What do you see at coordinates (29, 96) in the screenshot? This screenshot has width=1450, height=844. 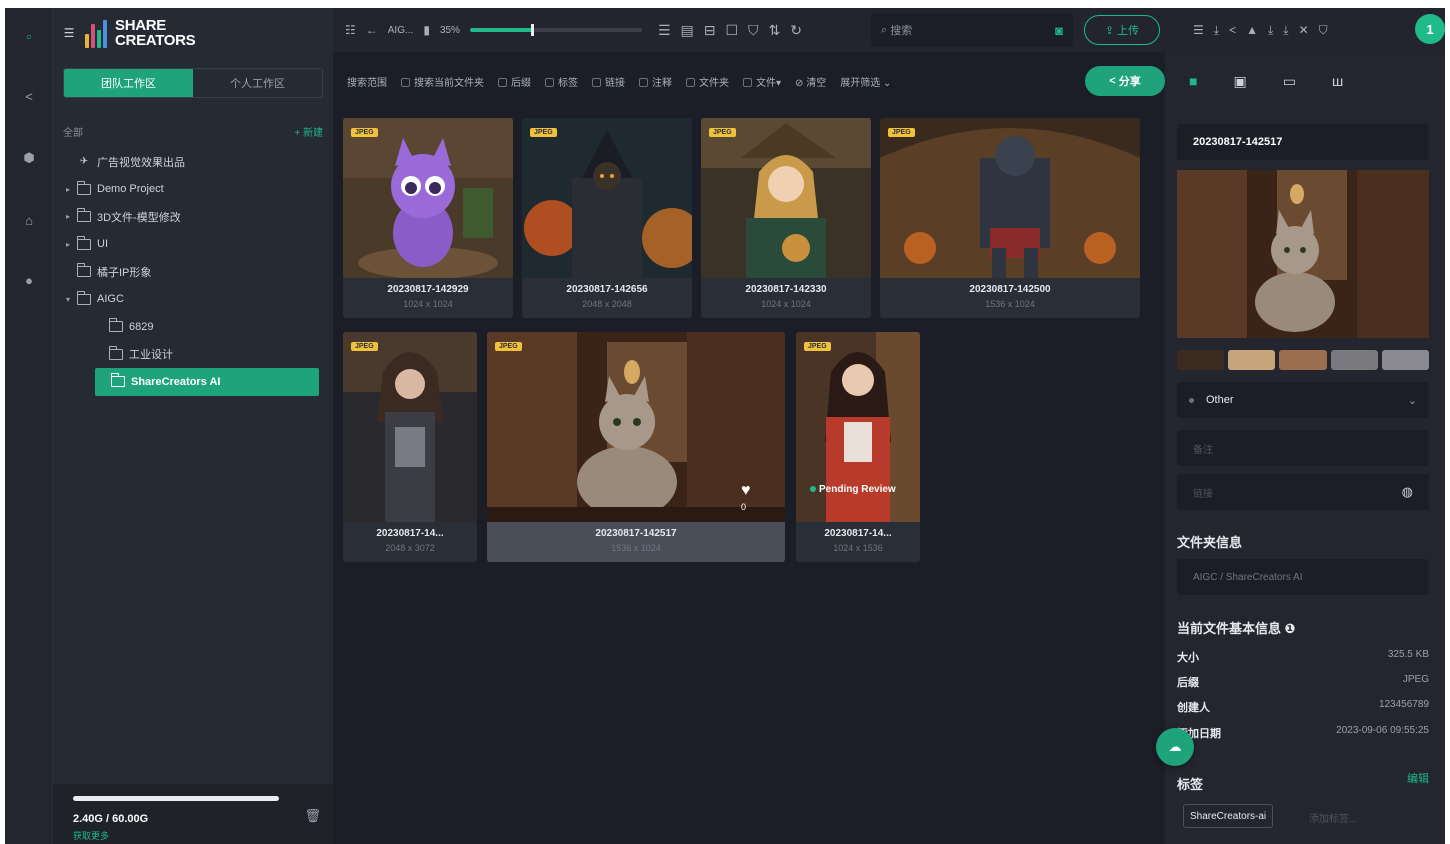 I see `back-icon: <` at bounding box center [29, 96].